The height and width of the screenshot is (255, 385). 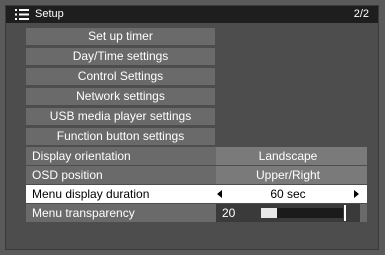 I want to click on menu-display-duration-row: Menu display duration 60 sec, so click(x=196, y=194).